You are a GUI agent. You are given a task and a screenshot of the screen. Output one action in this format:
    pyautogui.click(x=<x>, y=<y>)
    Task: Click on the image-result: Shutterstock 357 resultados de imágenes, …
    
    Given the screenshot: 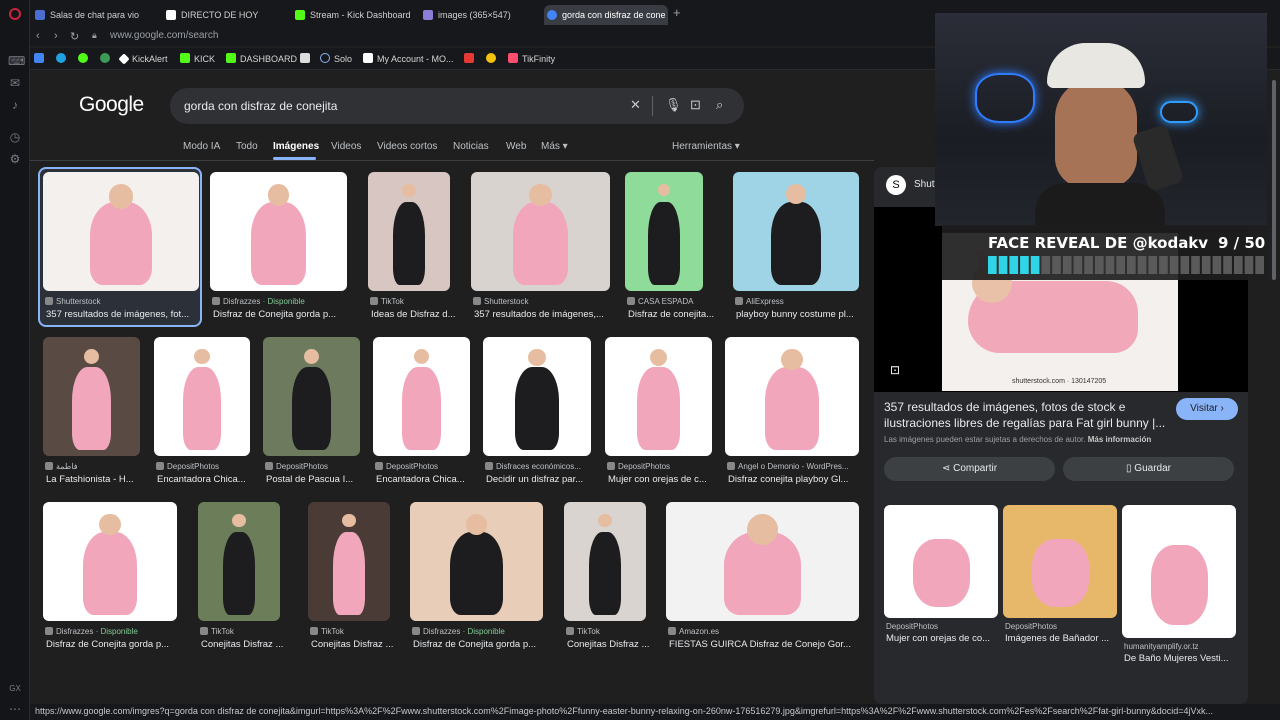 What is the action you would take?
    pyautogui.click(x=121, y=249)
    